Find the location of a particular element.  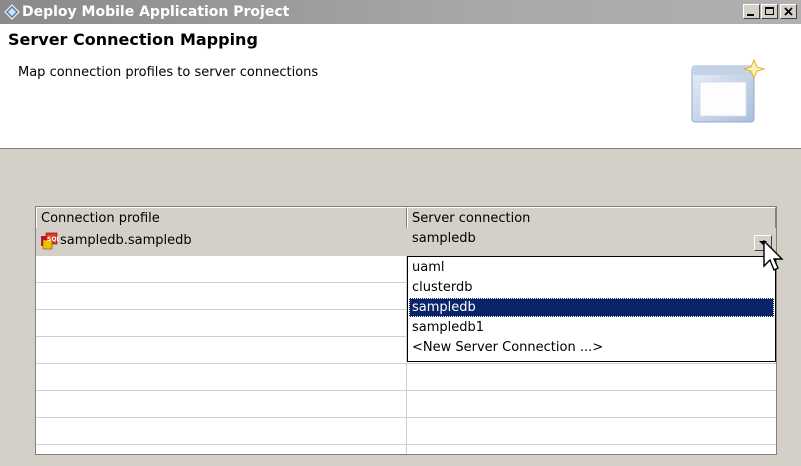

maximize-button is located at coordinates (769, 11).